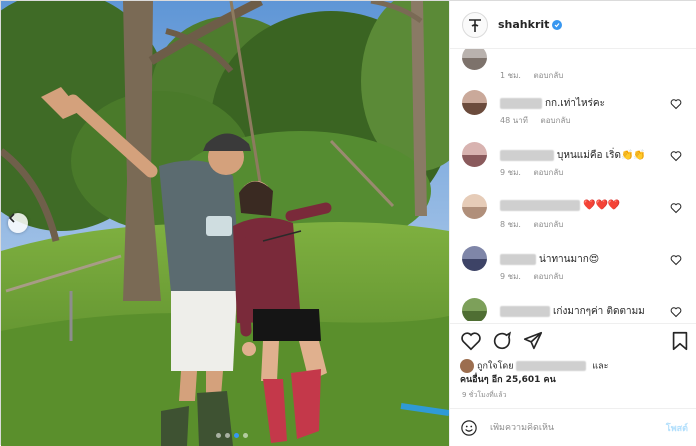 The height and width of the screenshot is (446, 696). What do you see at coordinates (484, 395) in the screenshot?
I see `post-timestamp: 9 ชั่วโมงที่แล้ว` at bounding box center [484, 395].